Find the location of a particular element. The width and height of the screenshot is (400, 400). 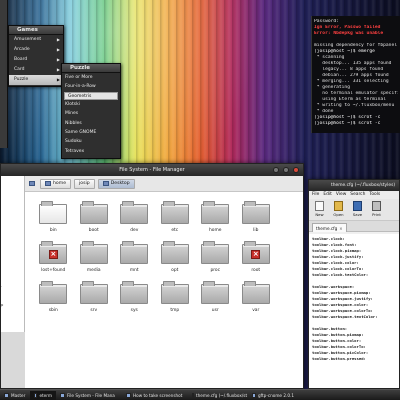

folder-item: dev is located at coordinates (134, 217).